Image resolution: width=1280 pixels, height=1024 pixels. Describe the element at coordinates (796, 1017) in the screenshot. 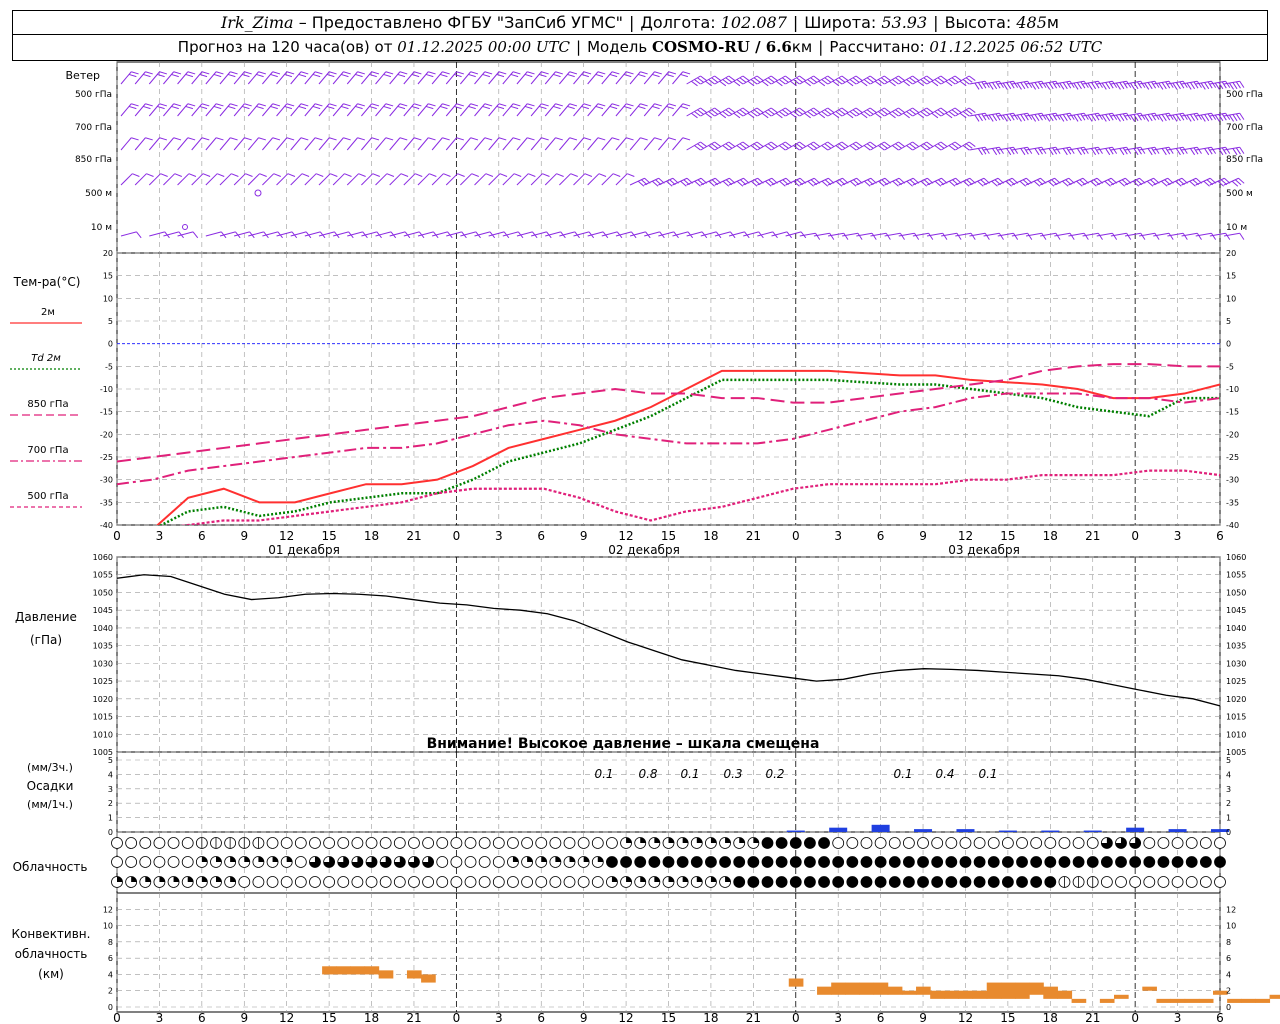

I see `xtick-bottom-16: 0` at that location.